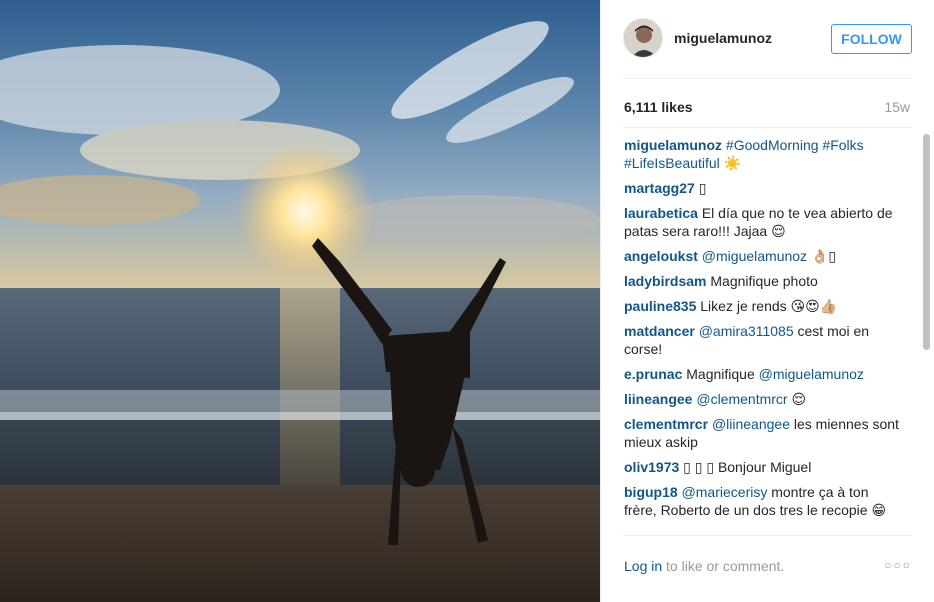 This screenshot has height=602, width=934. I want to click on post-age: 15w, so click(897, 107).